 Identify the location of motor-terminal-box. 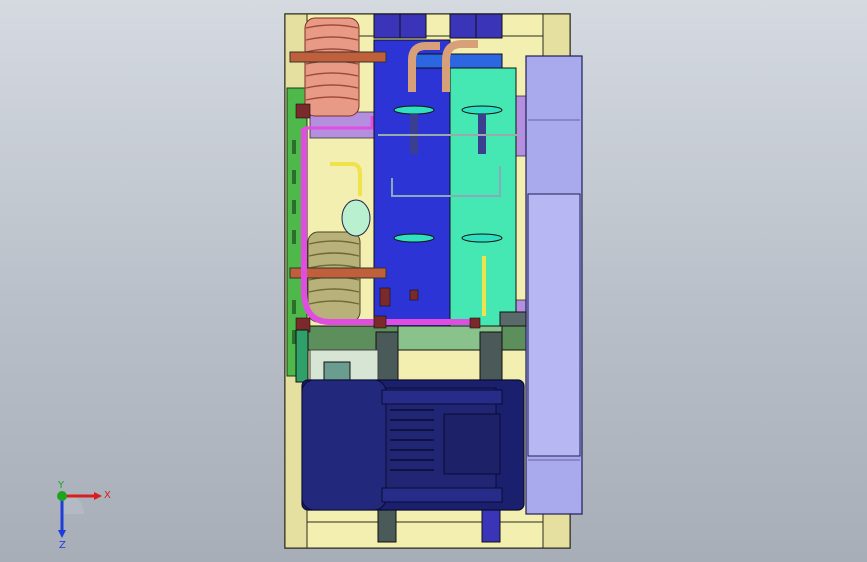
(472, 444).